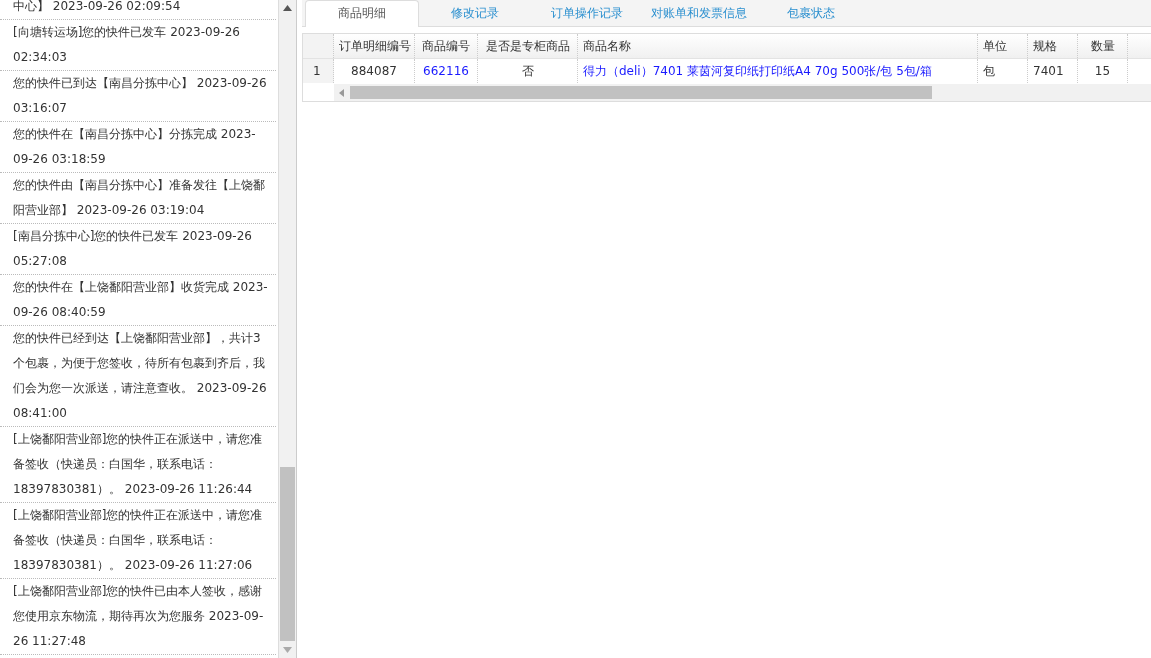 The image size is (1151, 658). What do you see at coordinates (138, 96) in the screenshot?
I see `tracking-entry: 您的快件已到达【南昌分拣中心】 2023-09-26 03:16:07` at bounding box center [138, 96].